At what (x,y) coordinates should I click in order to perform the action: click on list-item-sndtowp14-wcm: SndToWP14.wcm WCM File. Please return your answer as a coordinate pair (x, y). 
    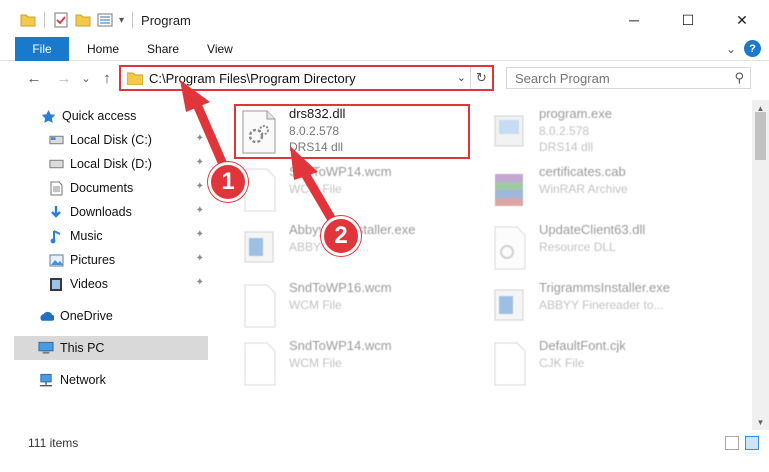
    Looking at the image, I should click on (359, 192).